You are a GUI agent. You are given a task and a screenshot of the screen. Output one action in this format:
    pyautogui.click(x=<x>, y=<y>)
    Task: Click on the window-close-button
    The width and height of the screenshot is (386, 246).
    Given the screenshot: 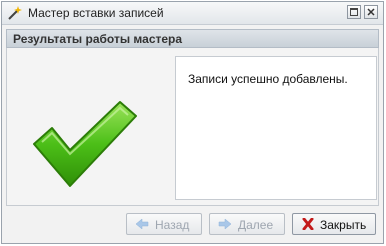 What is the action you would take?
    pyautogui.click(x=371, y=12)
    